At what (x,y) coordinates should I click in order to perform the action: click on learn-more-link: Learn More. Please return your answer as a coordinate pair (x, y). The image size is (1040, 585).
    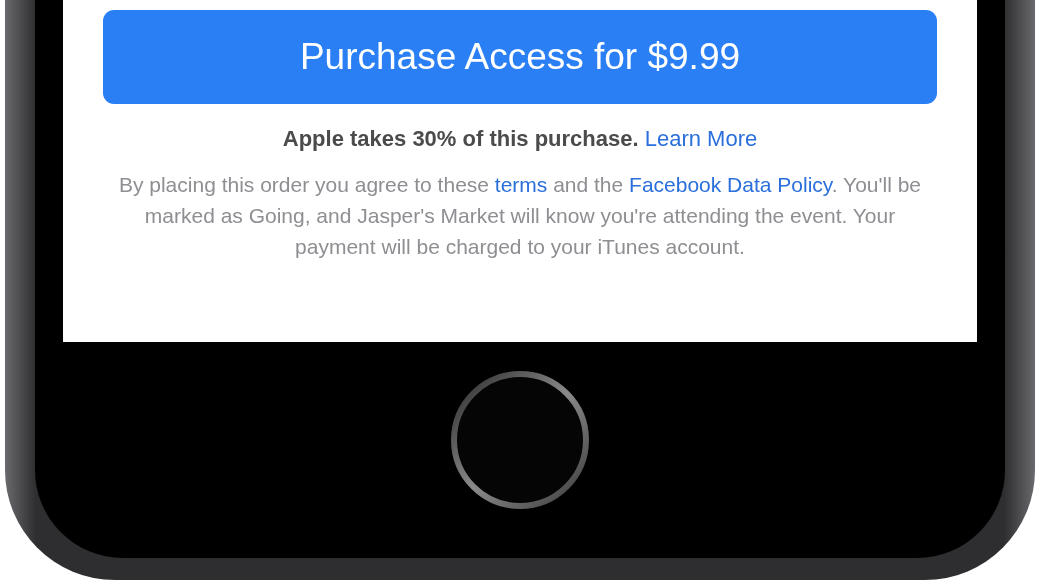
    Looking at the image, I should click on (701, 138).